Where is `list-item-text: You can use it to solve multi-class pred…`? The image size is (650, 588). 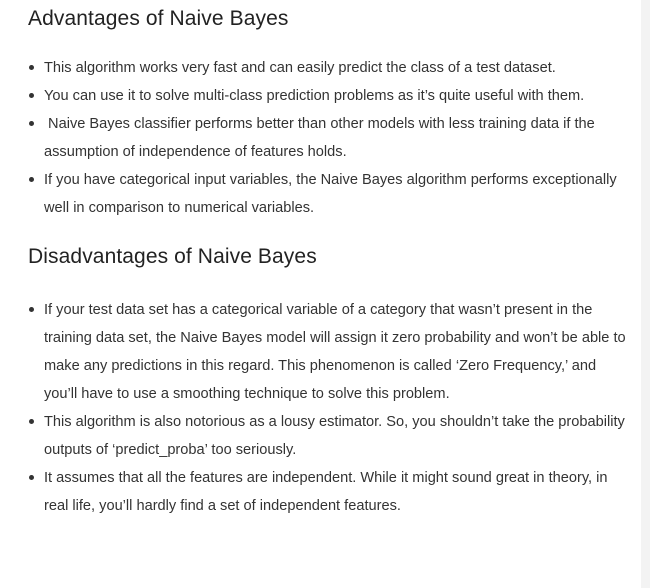
list-item-text: You can use it to solve multi-class pred… is located at coordinates (314, 96).